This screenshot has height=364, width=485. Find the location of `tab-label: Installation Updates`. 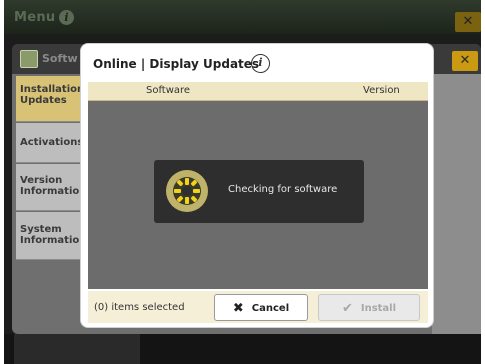

tab-label: Installation Updates is located at coordinates (52, 95).